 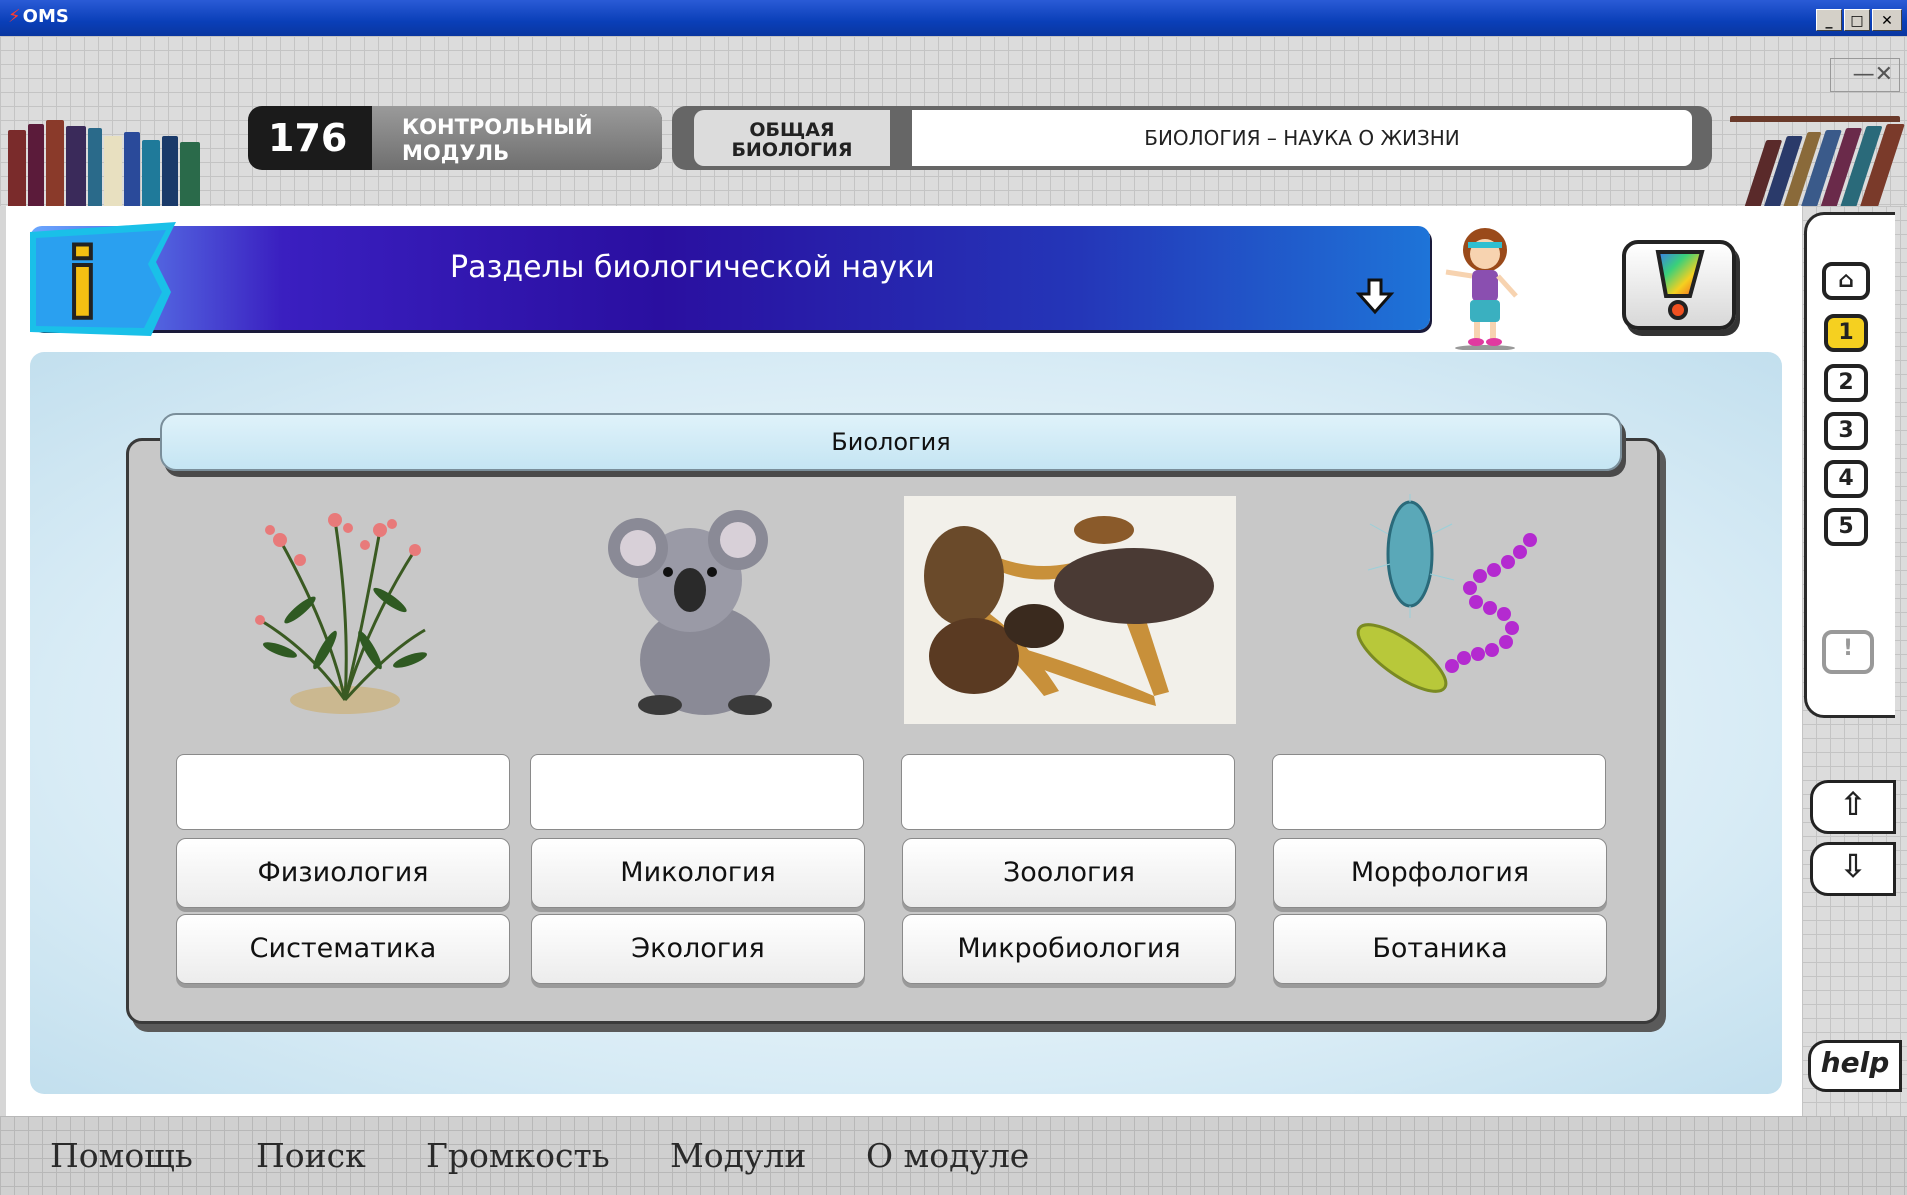 What do you see at coordinates (1440, 949) in the screenshot?
I see `term-button: Ботаника` at bounding box center [1440, 949].